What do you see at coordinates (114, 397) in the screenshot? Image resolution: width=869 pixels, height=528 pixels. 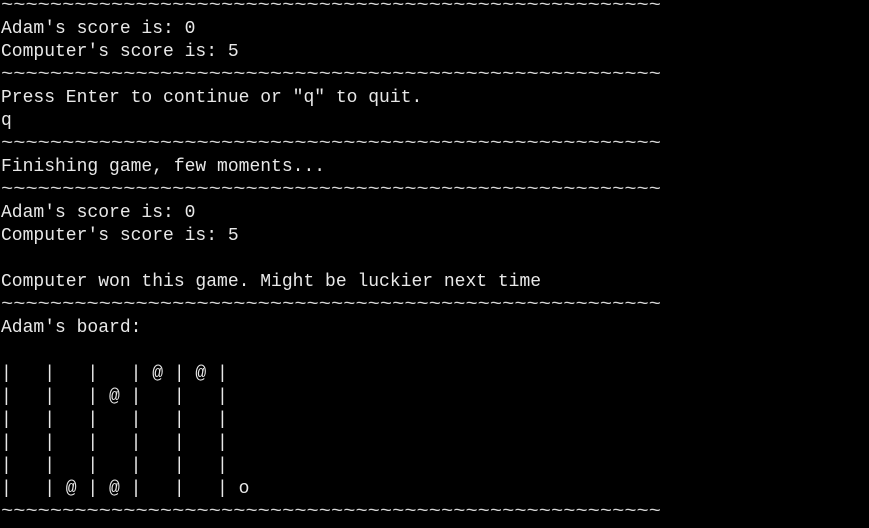 I see `board-row: | | | @ | | |` at bounding box center [114, 397].